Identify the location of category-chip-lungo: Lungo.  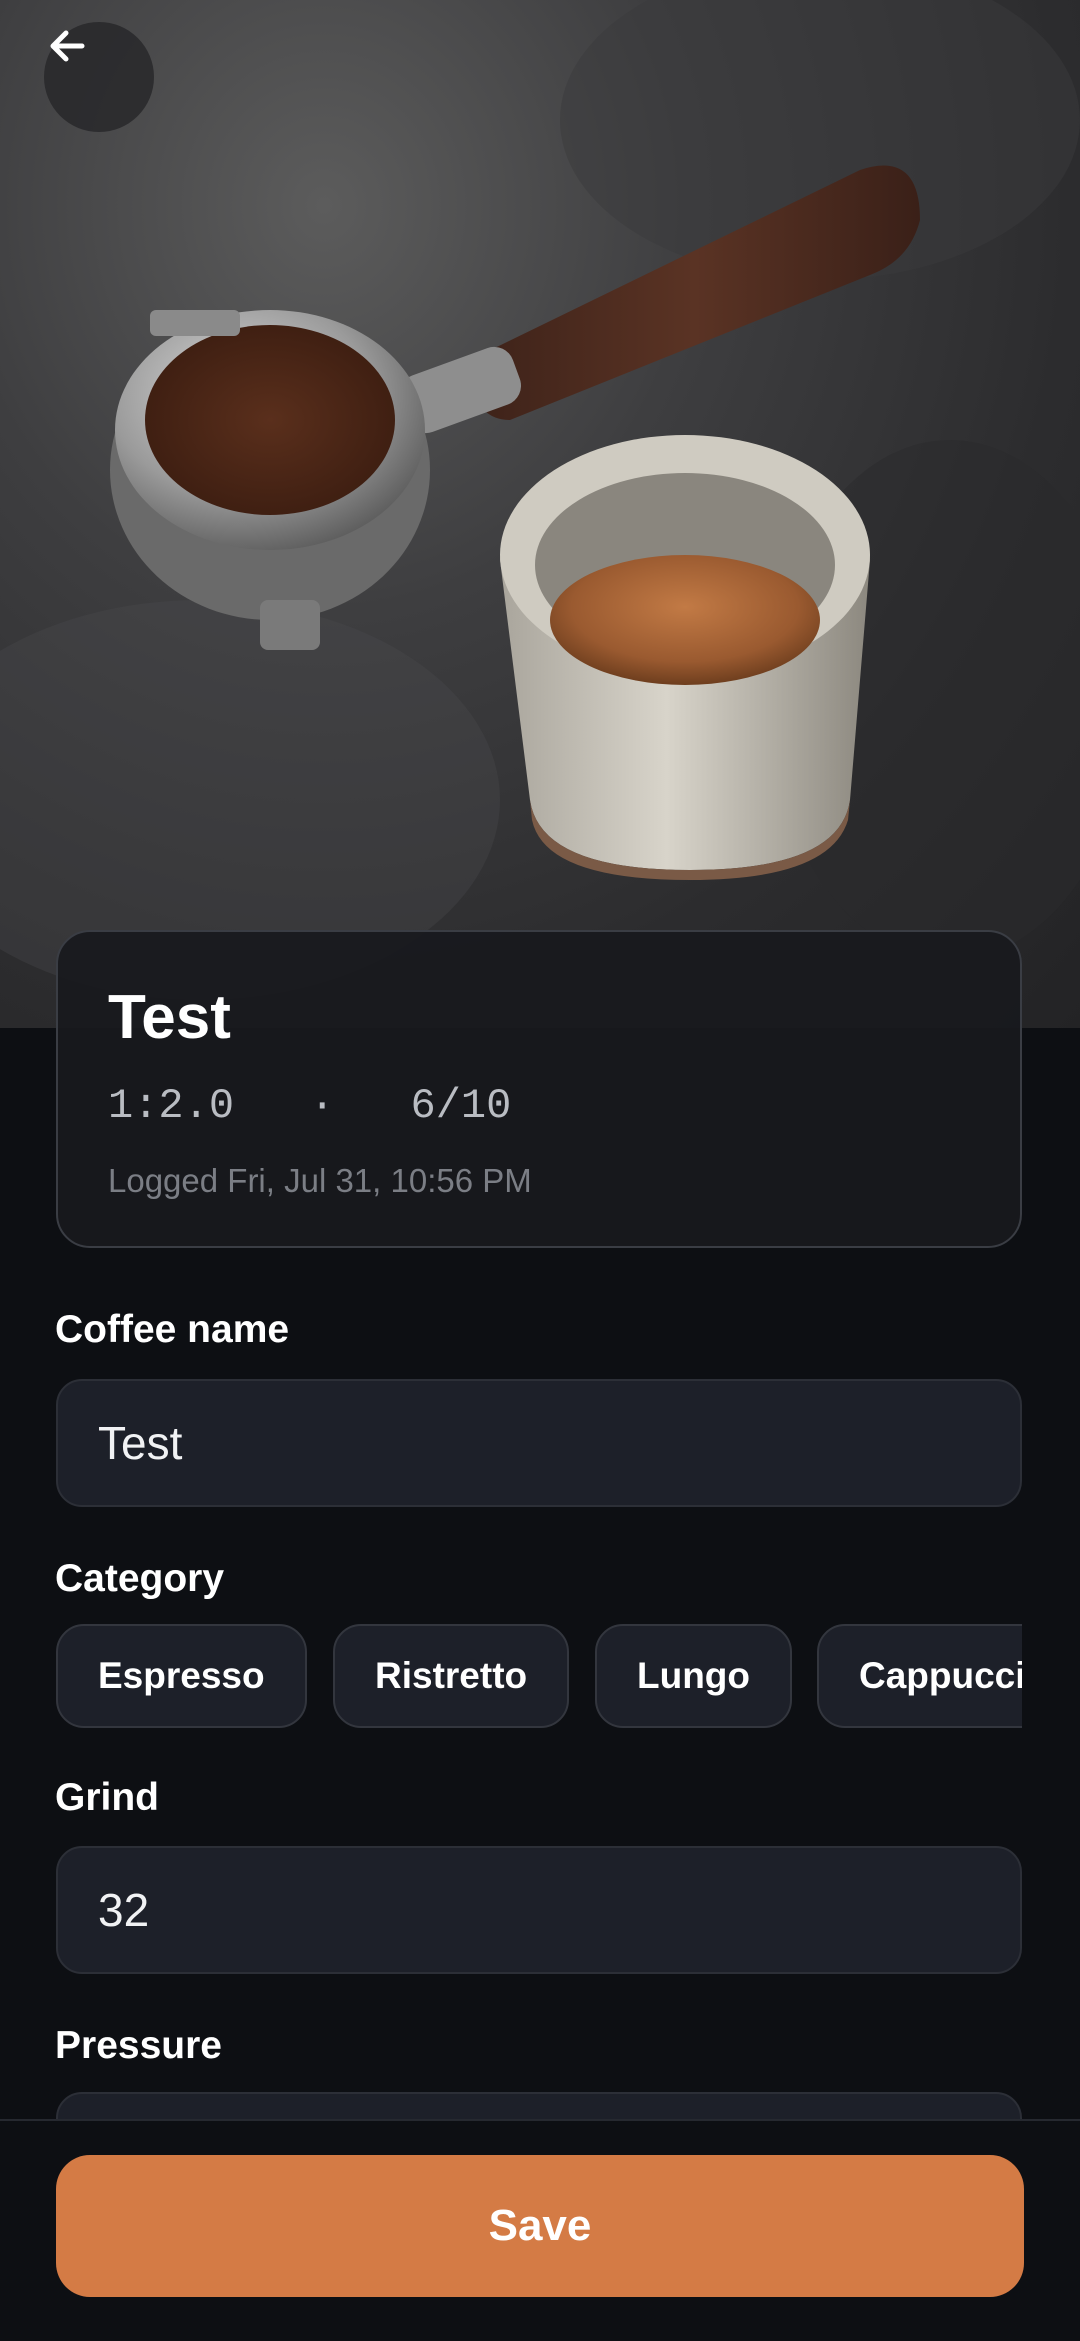
(694, 1676).